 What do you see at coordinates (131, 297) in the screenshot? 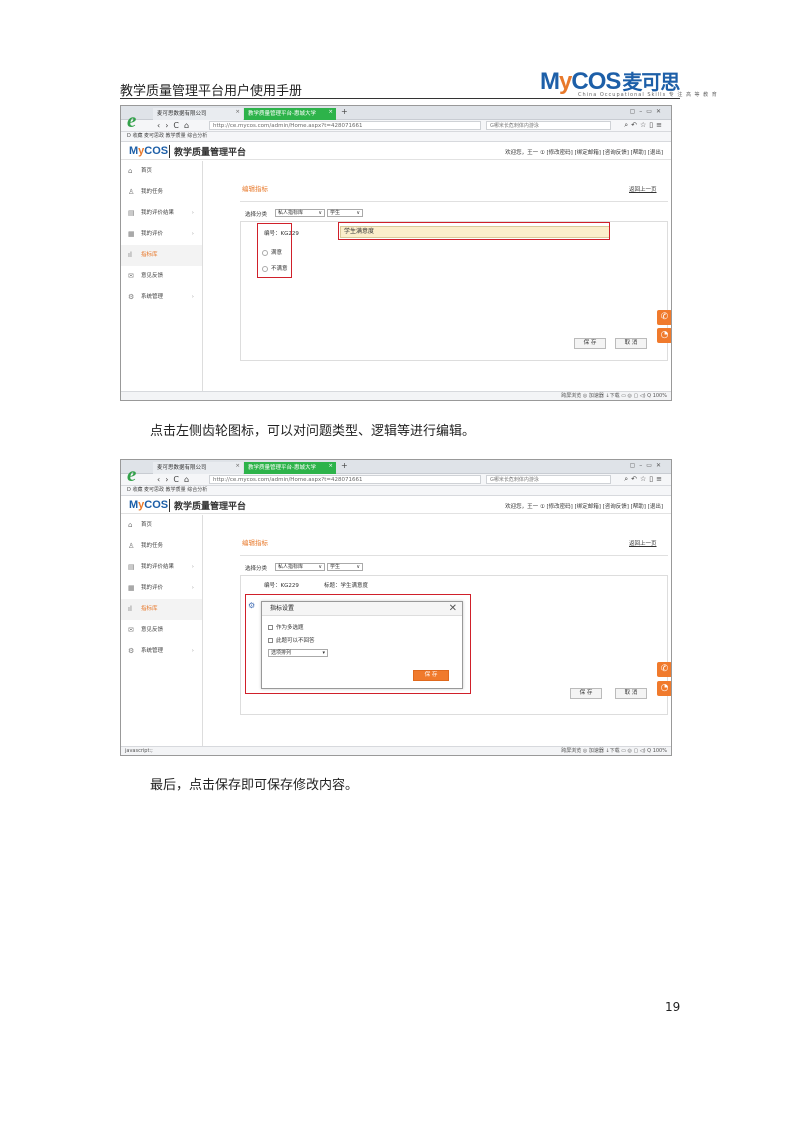
I see `settings-icon: ⚙` at bounding box center [131, 297].